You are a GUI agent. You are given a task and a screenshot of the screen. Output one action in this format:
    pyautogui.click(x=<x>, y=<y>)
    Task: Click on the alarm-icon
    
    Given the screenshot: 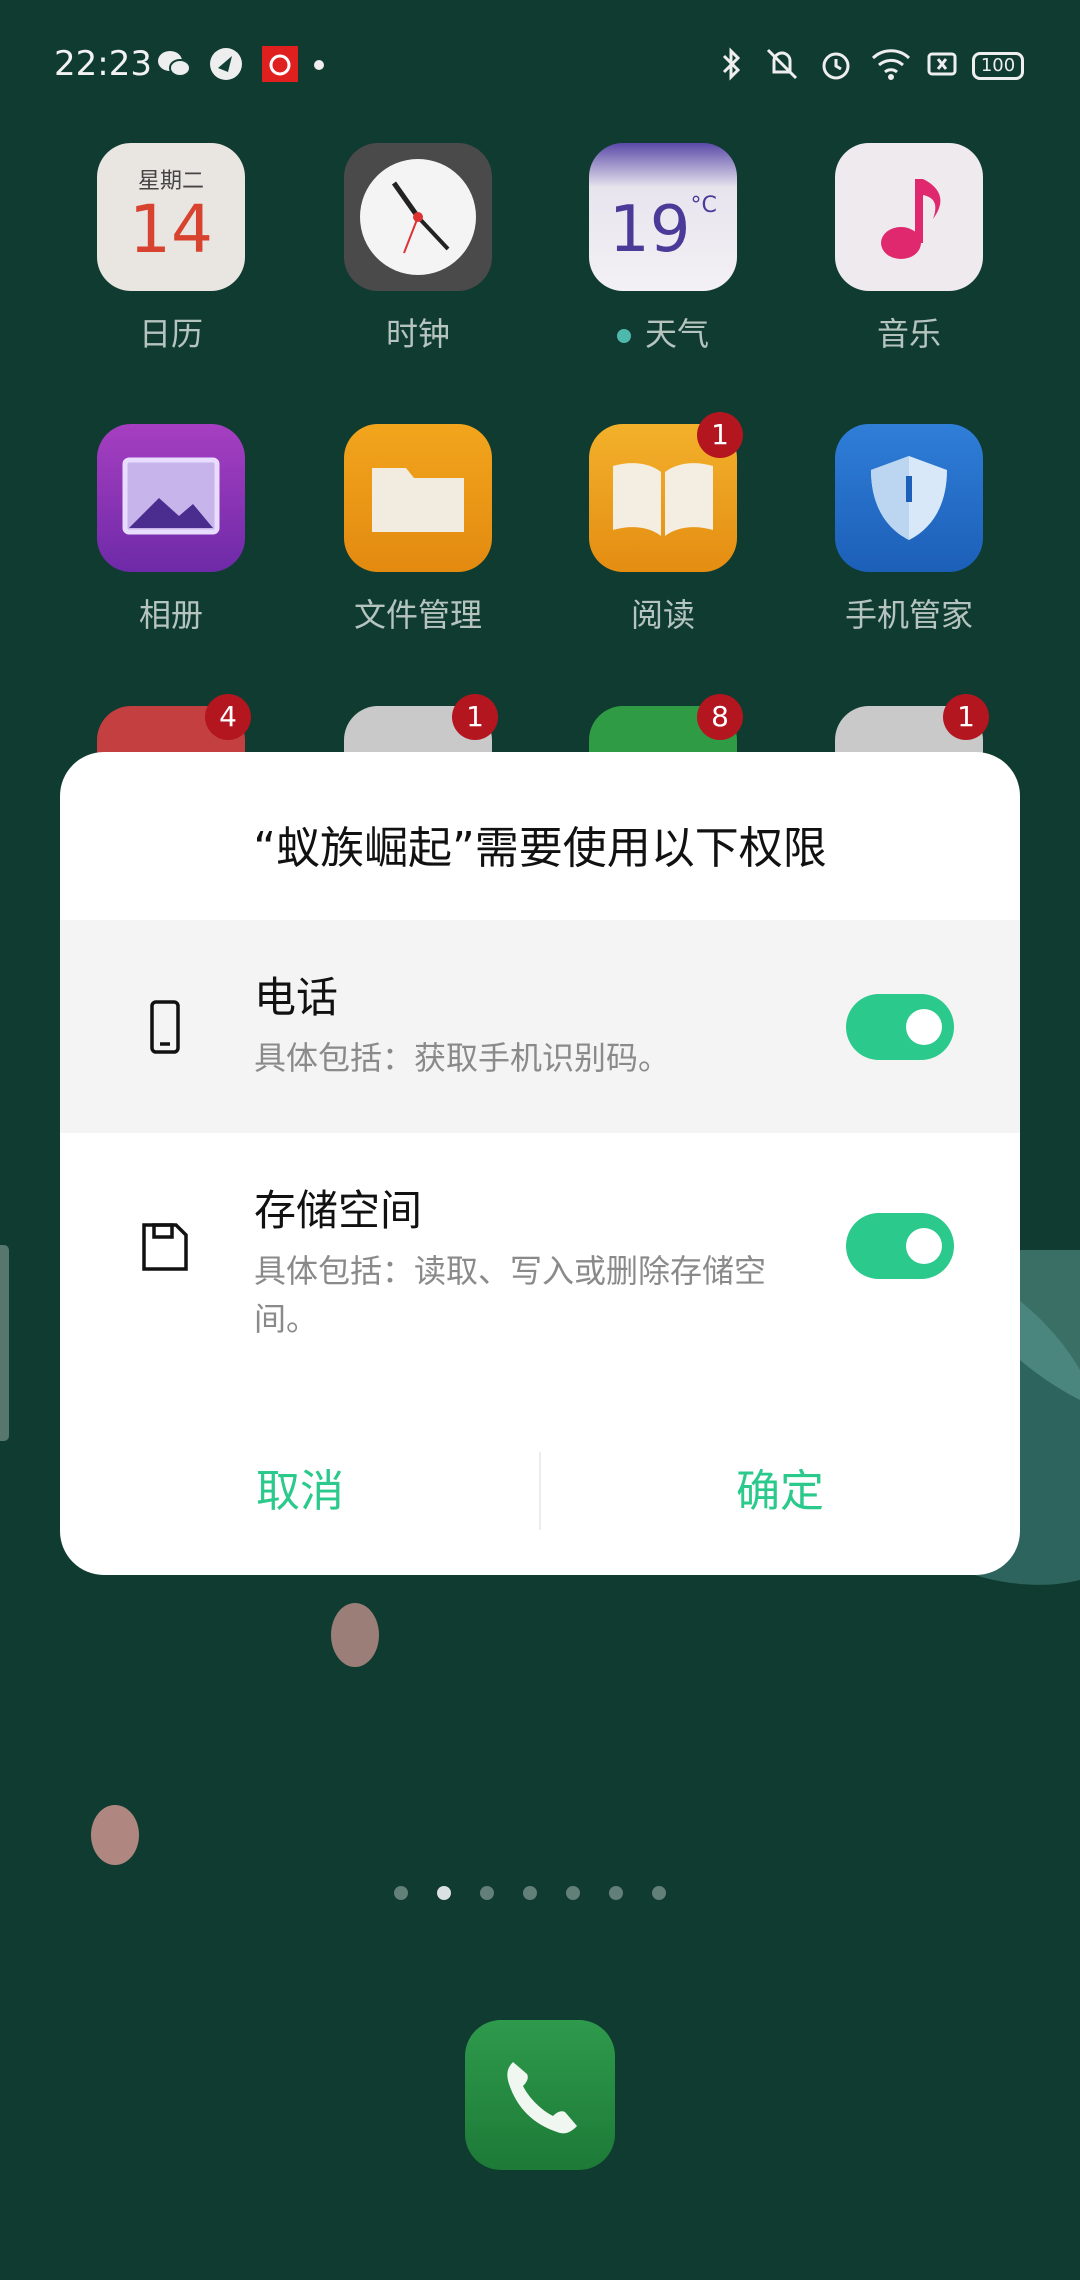 What is the action you would take?
    pyautogui.click(x=836, y=66)
    